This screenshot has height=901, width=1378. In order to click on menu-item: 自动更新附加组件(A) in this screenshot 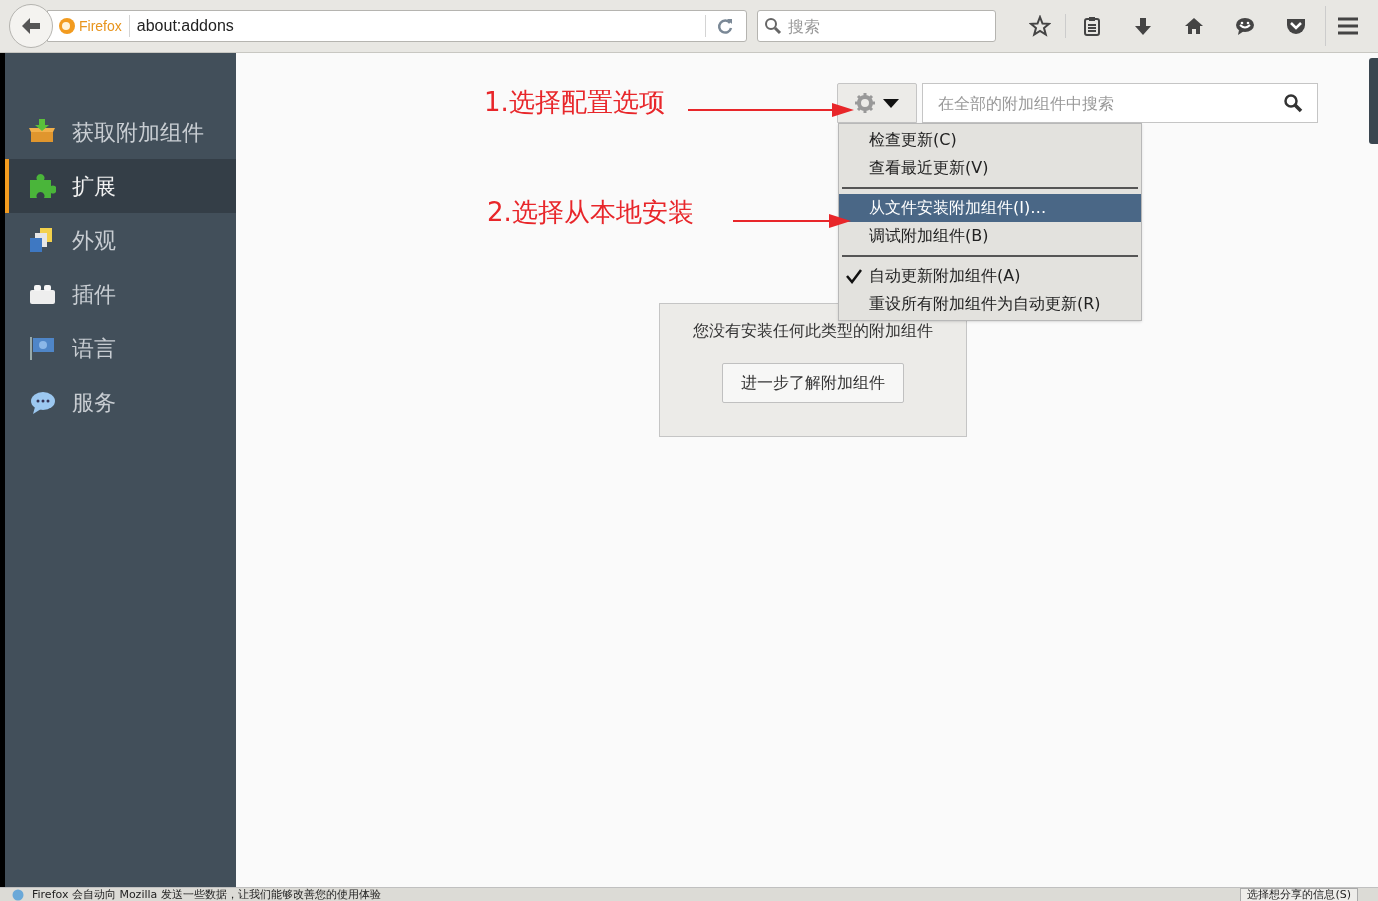, I will do `click(990, 276)`.